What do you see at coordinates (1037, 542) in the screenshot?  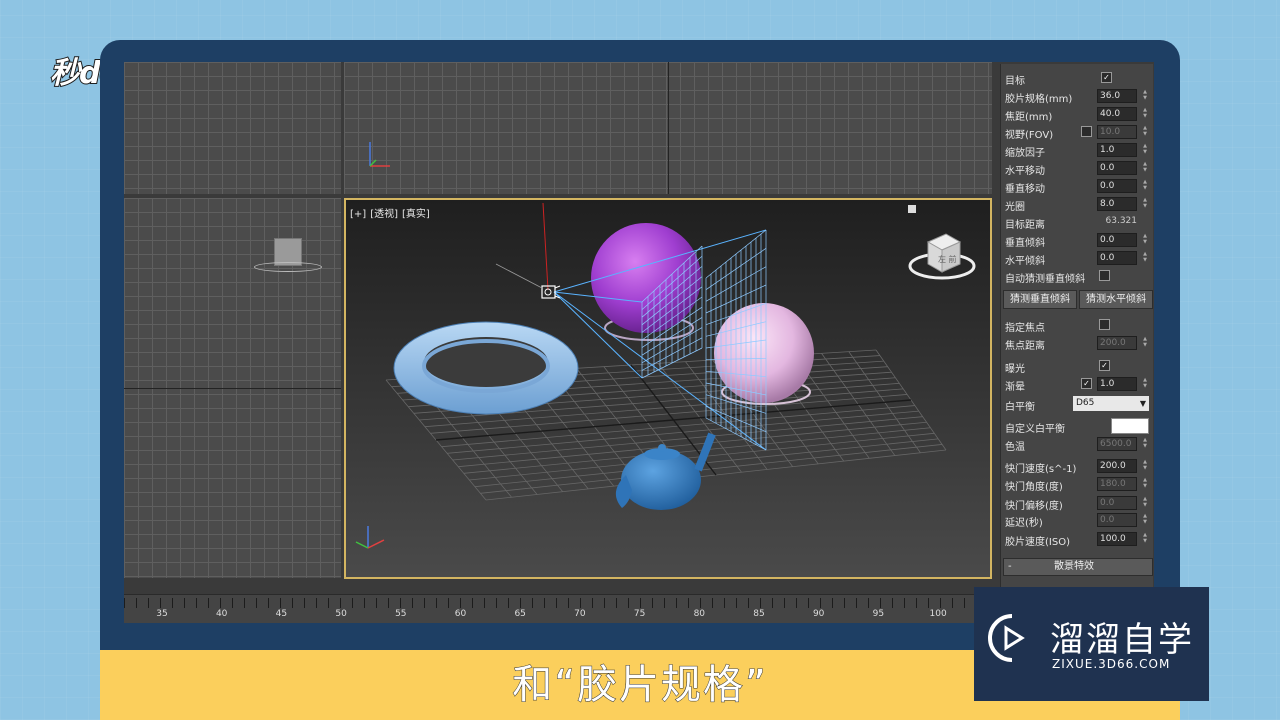 I see `iso-label: 胶片速度(ISO)` at bounding box center [1037, 542].